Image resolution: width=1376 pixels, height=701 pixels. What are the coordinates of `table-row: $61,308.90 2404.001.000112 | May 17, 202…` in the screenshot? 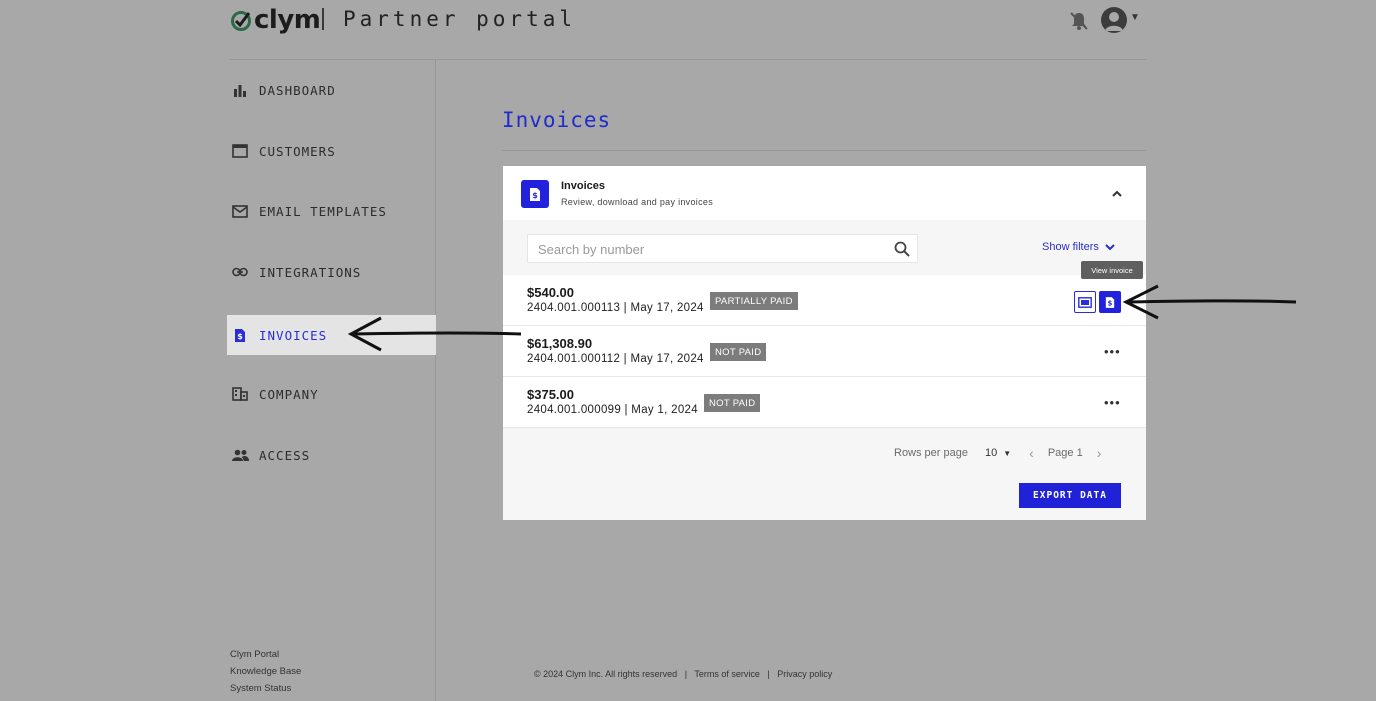 It's located at (824, 351).